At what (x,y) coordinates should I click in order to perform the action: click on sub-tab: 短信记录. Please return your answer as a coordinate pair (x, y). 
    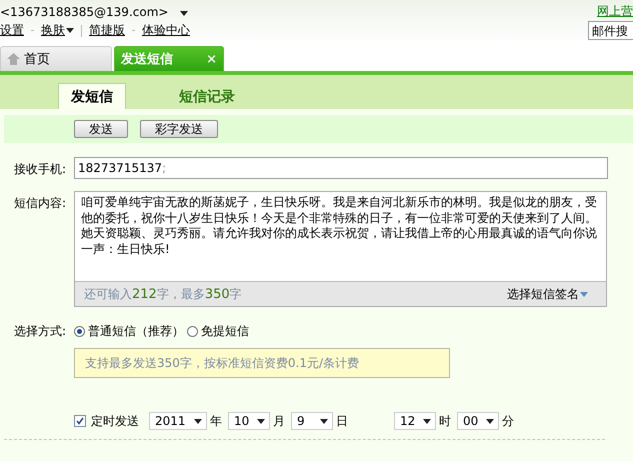
    Looking at the image, I should click on (207, 96).